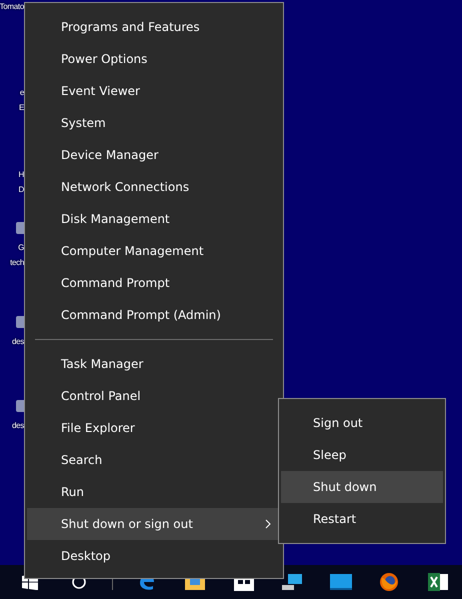 Image resolution: width=462 pixels, height=599 pixels. Describe the element at coordinates (154, 396) in the screenshot. I see `menu-item: Control Panel` at that location.